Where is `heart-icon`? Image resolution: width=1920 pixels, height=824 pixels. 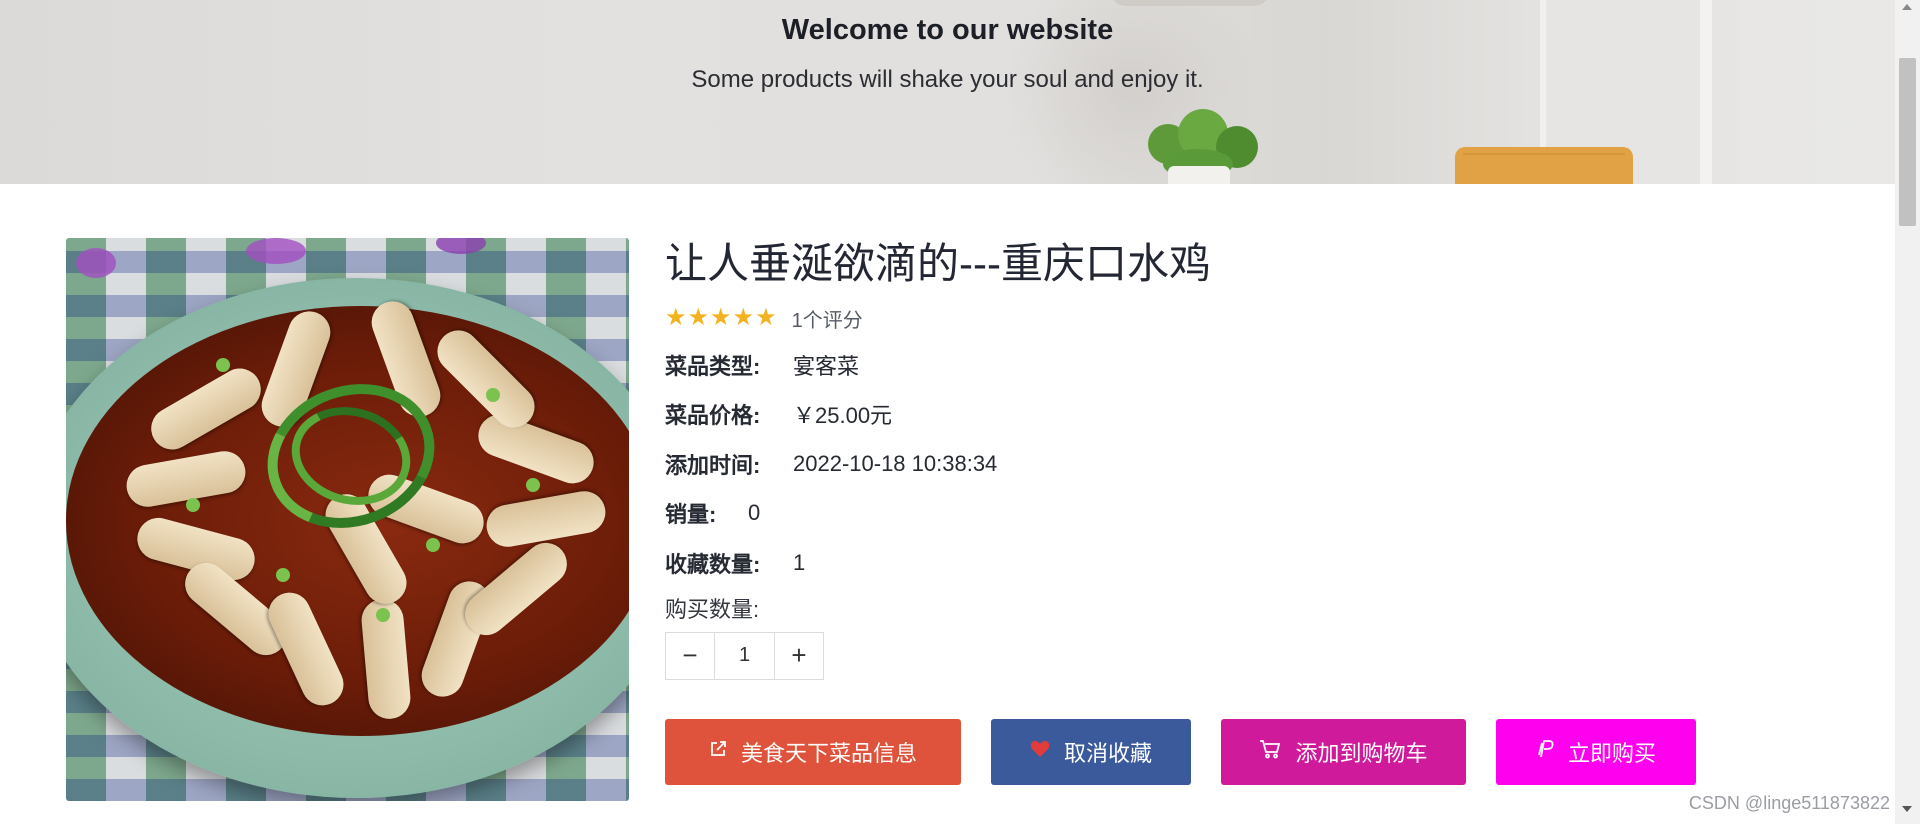 heart-icon is located at coordinates (1040, 752).